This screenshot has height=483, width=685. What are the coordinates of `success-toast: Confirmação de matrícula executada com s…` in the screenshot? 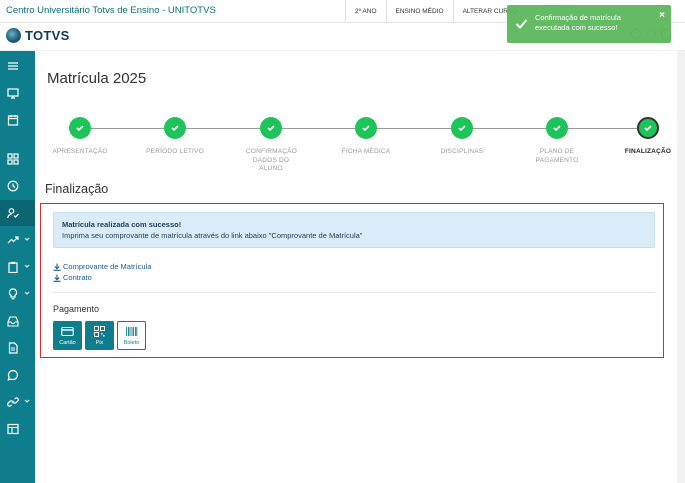 It's located at (589, 24).